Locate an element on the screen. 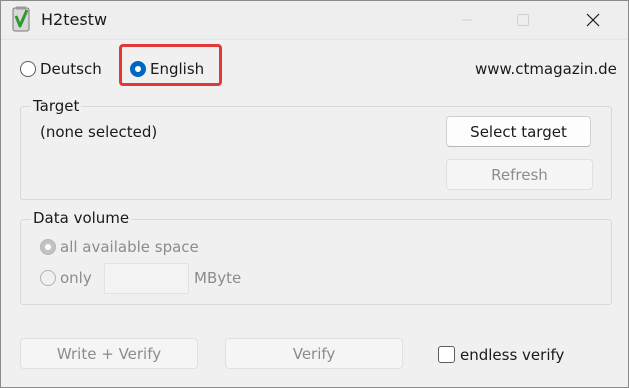  select-target-button: Select target is located at coordinates (518, 131).